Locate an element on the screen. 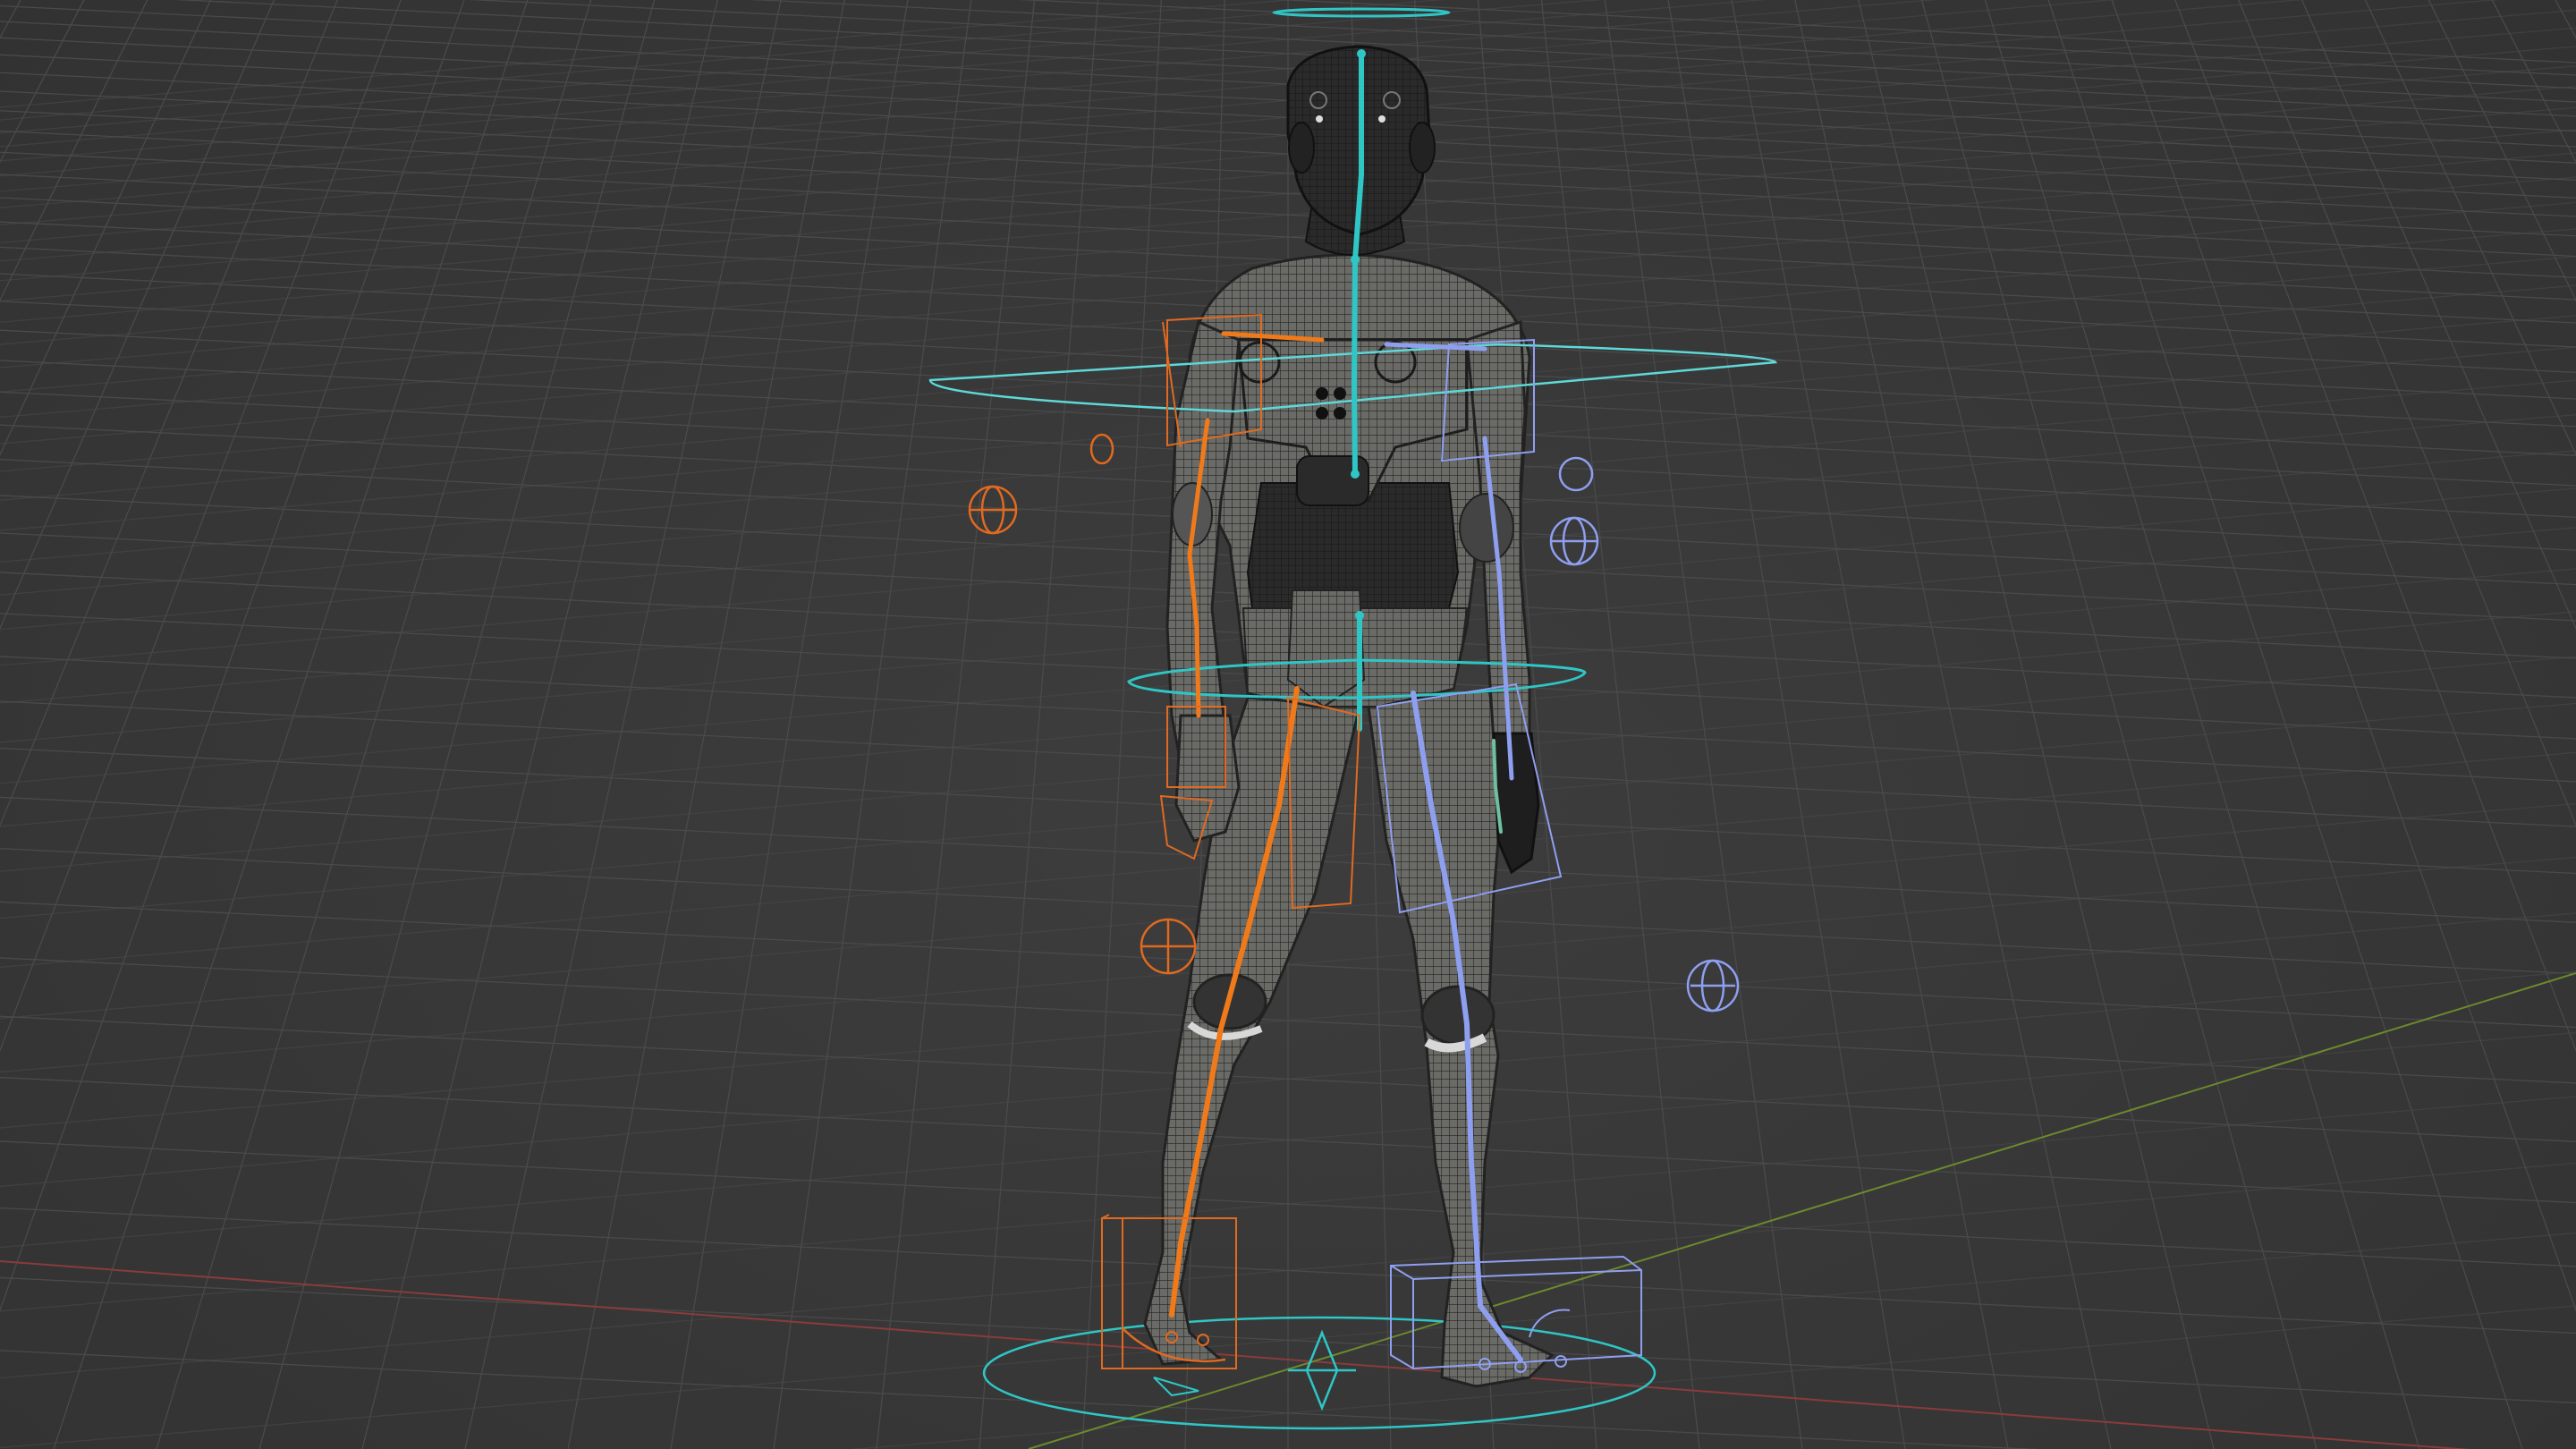  right-elbow-pole-control is located at coordinates (1574, 541).